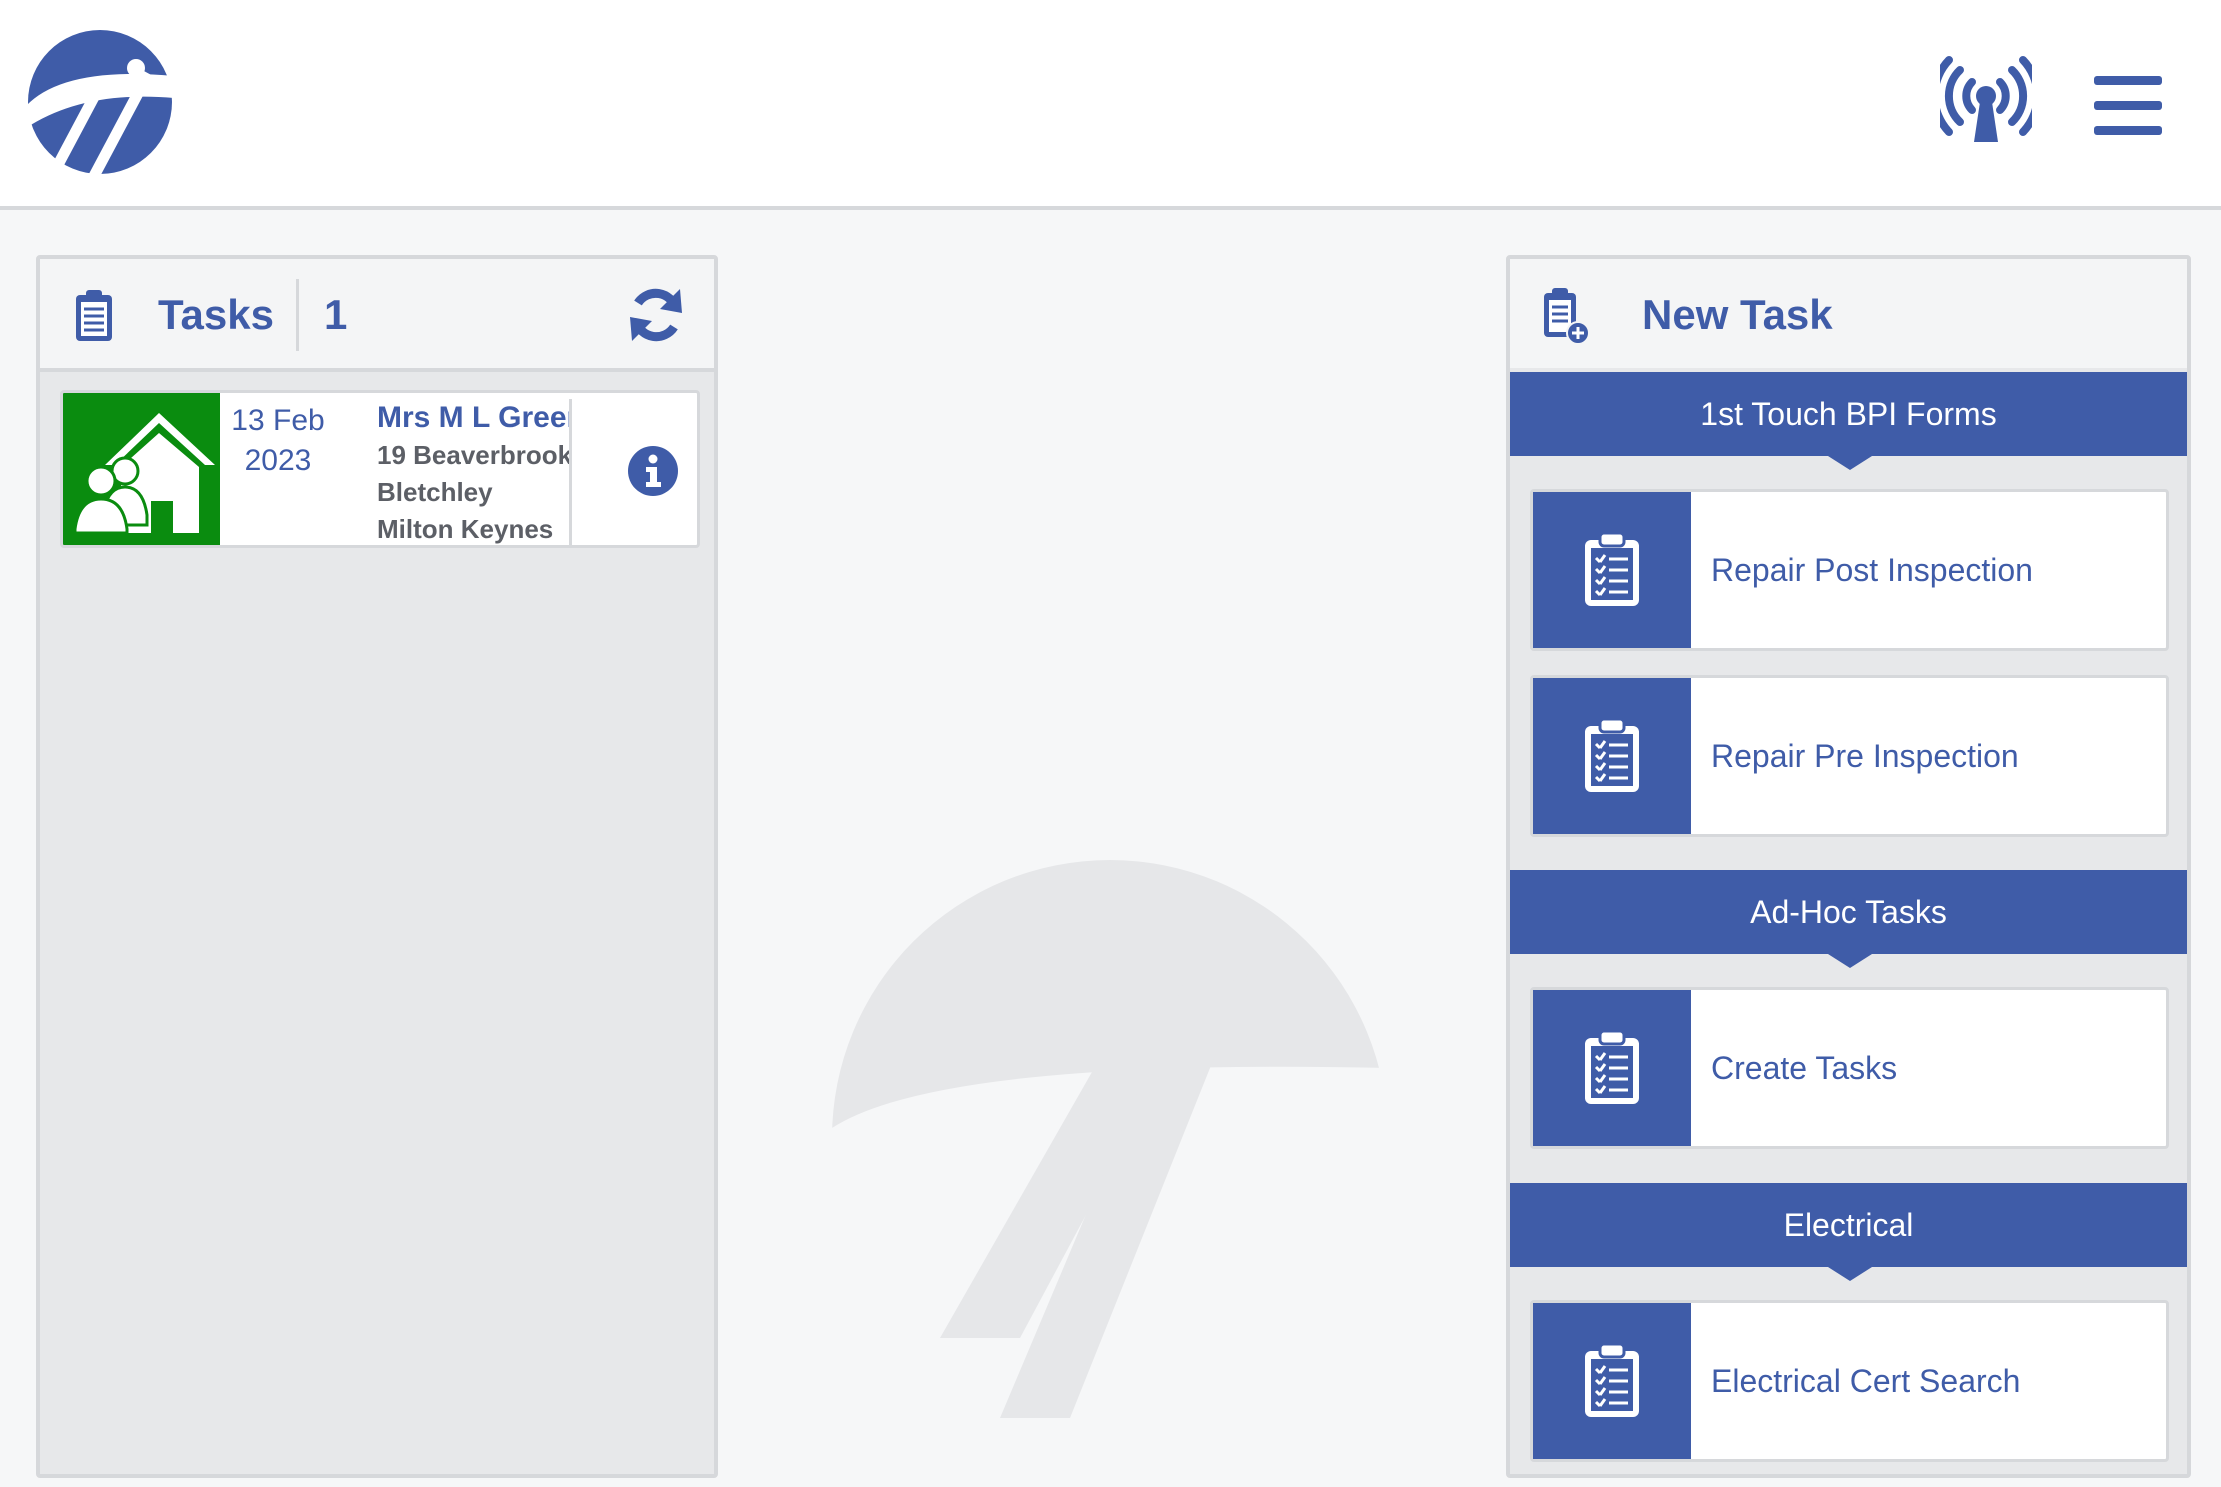 This screenshot has height=1487, width=2221. What do you see at coordinates (653, 471) in the screenshot?
I see `info-icon` at bounding box center [653, 471].